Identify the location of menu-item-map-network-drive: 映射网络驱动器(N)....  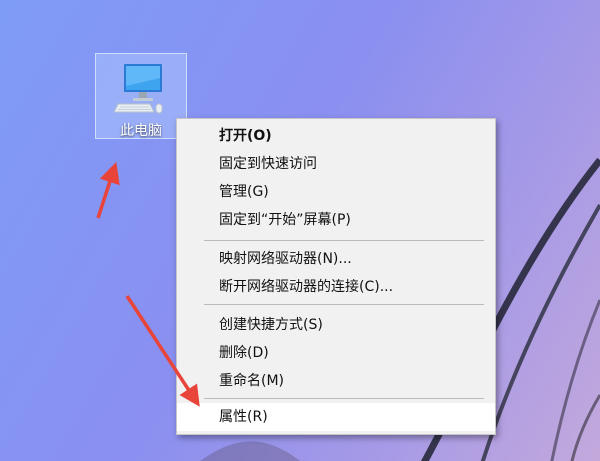
(336, 259).